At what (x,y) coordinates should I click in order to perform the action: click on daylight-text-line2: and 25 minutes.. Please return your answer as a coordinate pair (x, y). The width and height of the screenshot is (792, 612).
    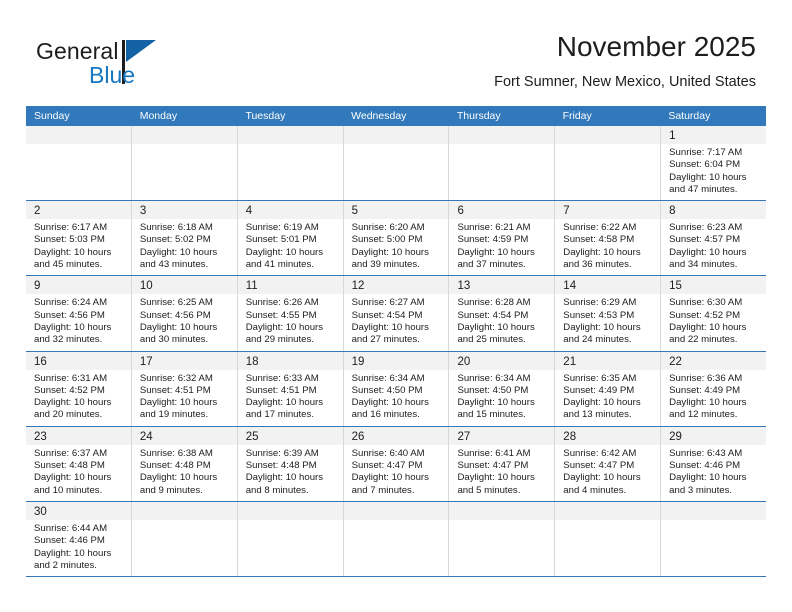
    Looking at the image, I should click on (491, 340).